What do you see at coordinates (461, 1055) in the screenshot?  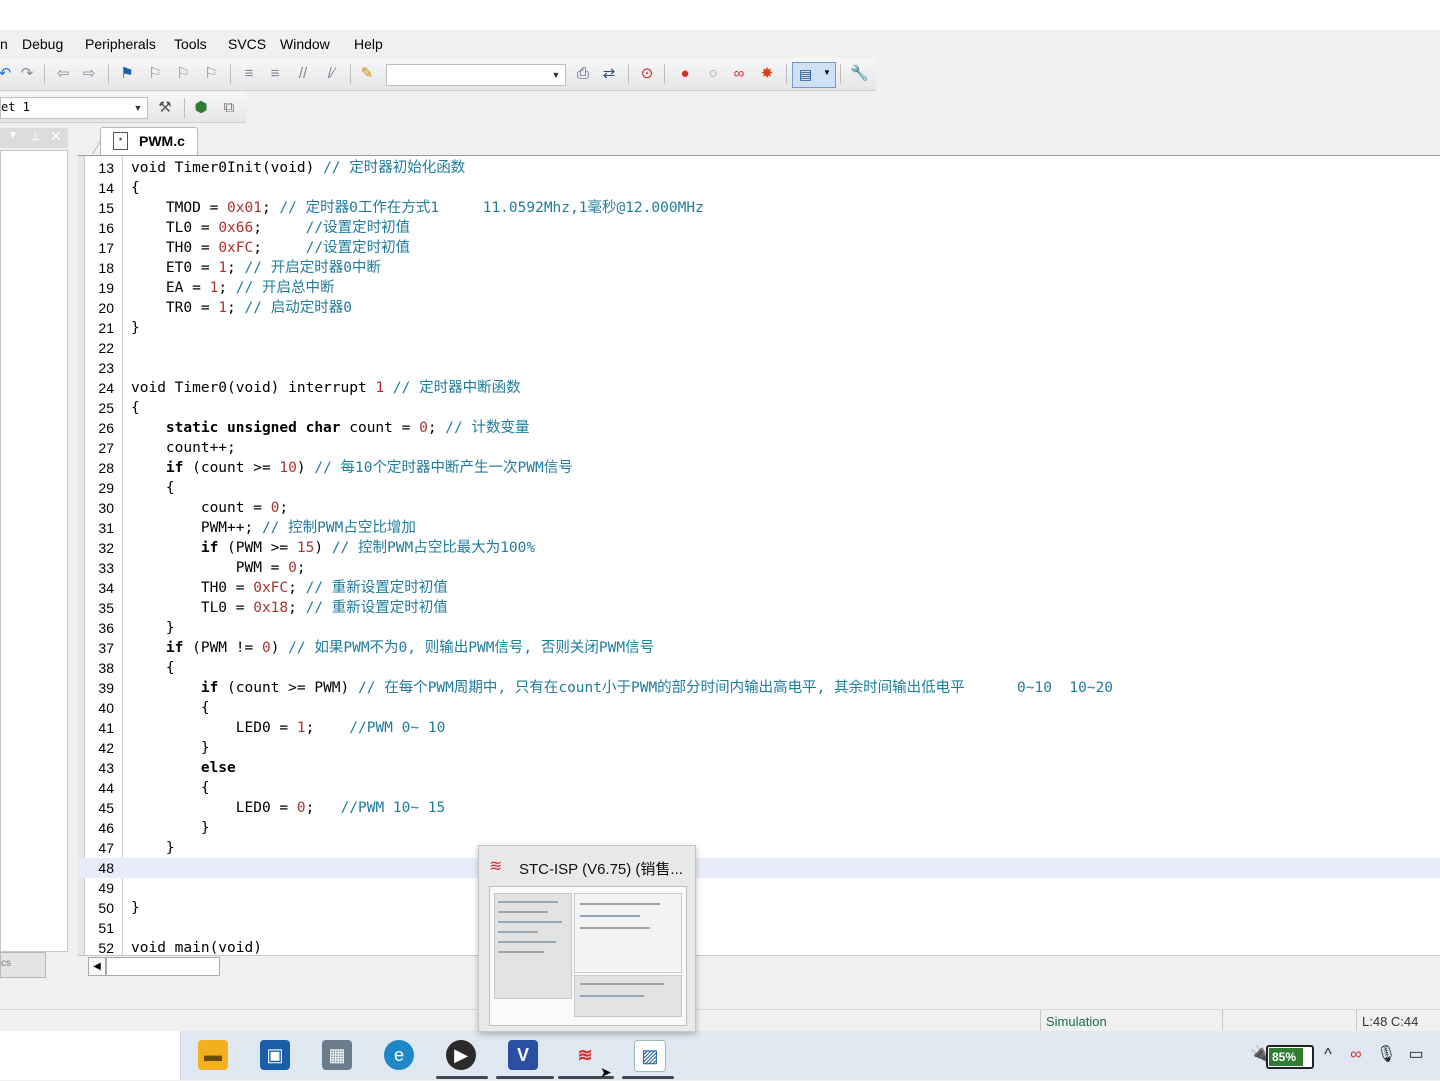 I see `media-player-icon: ▶` at bounding box center [461, 1055].